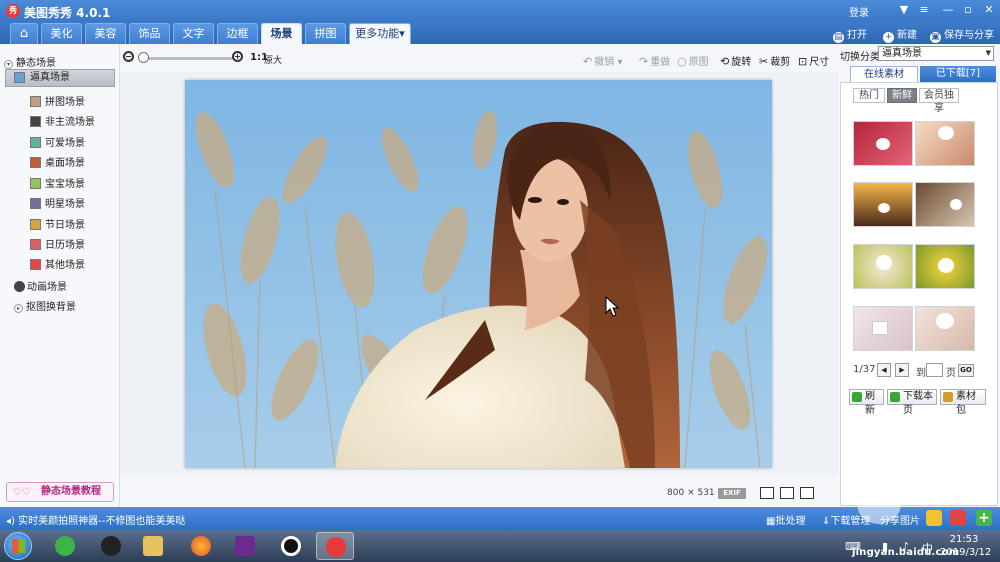 This screenshot has height=562, width=1000. Describe the element at coordinates (962, 34) in the screenshot. I see `save-share-button: ▣ 保存与分享` at that location.